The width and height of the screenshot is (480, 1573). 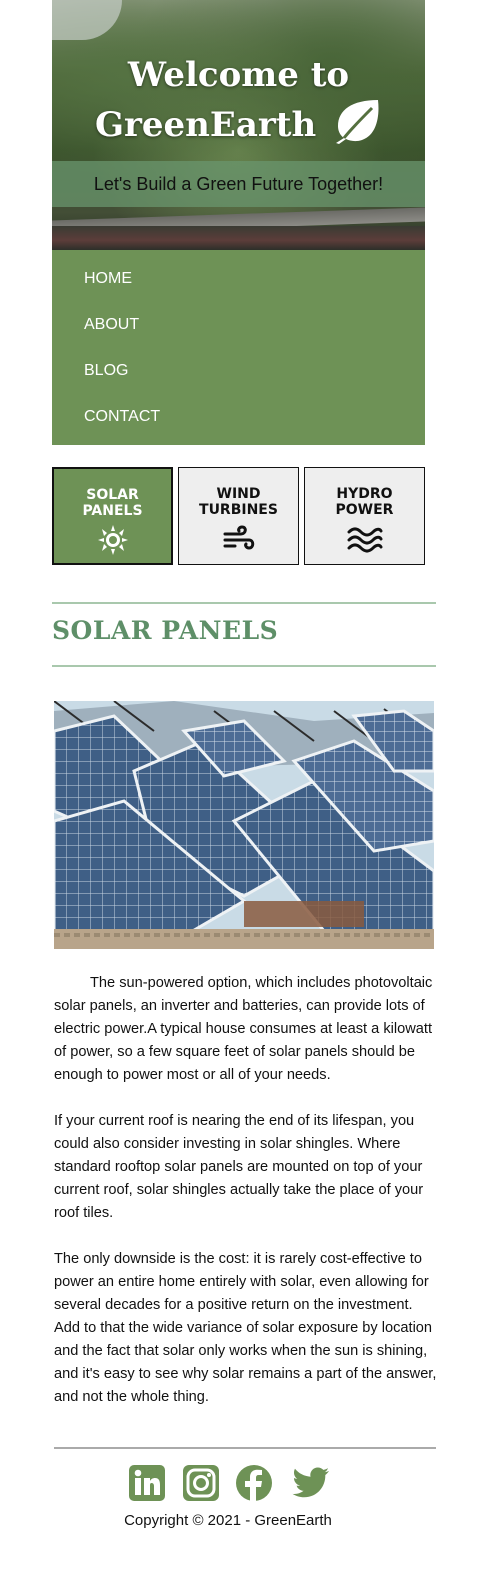 I want to click on instagram-icon, so click(x=201, y=1483).